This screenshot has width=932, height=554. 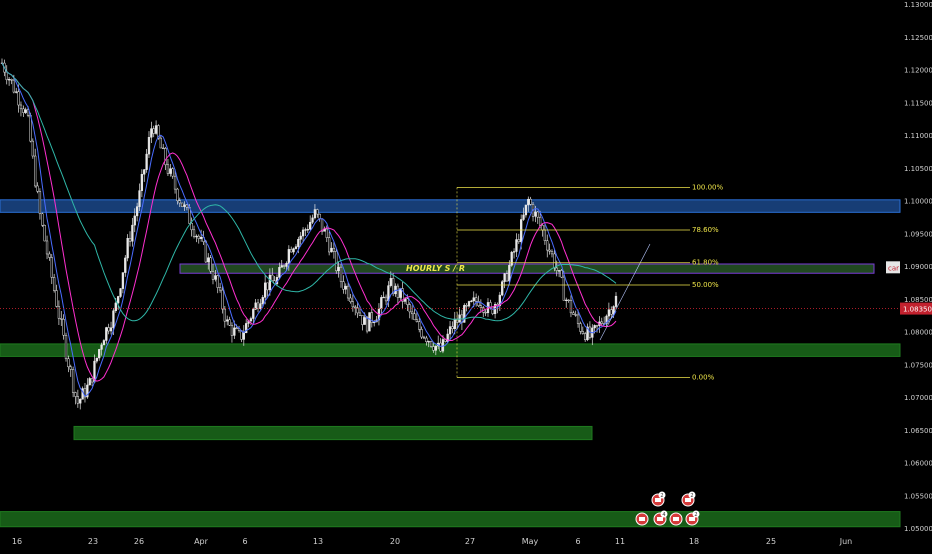 I want to click on time-tick-label: Apr, so click(x=201, y=541).